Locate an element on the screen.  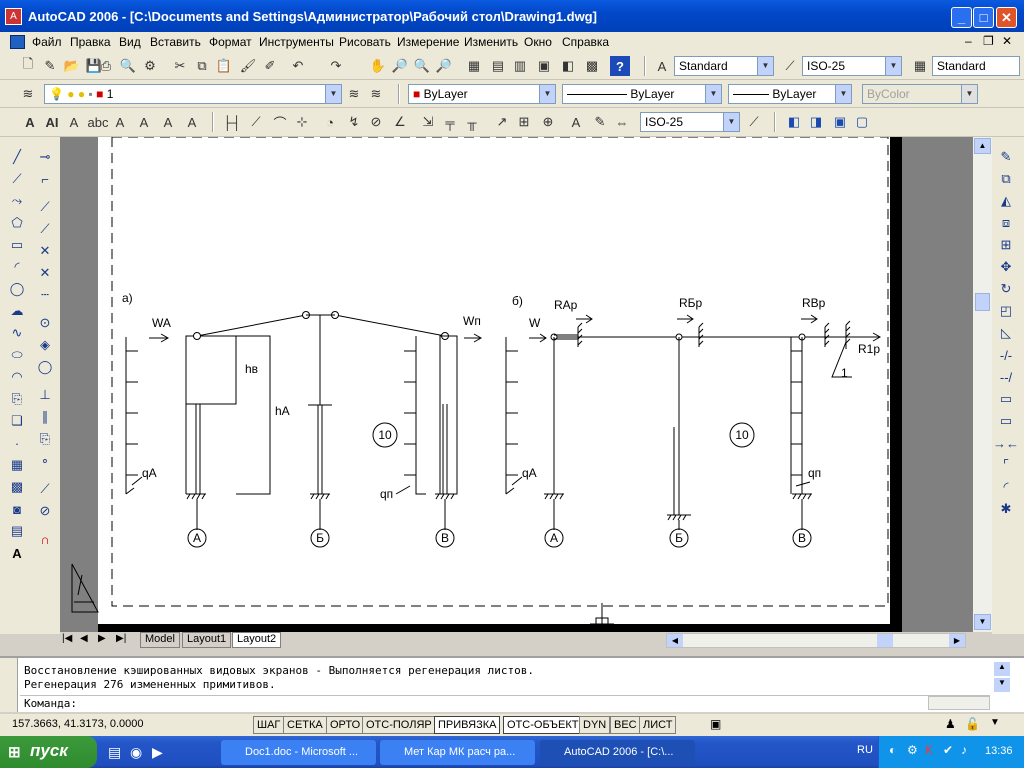
design-center-icon: ▤ is located at coordinates (498, 66).